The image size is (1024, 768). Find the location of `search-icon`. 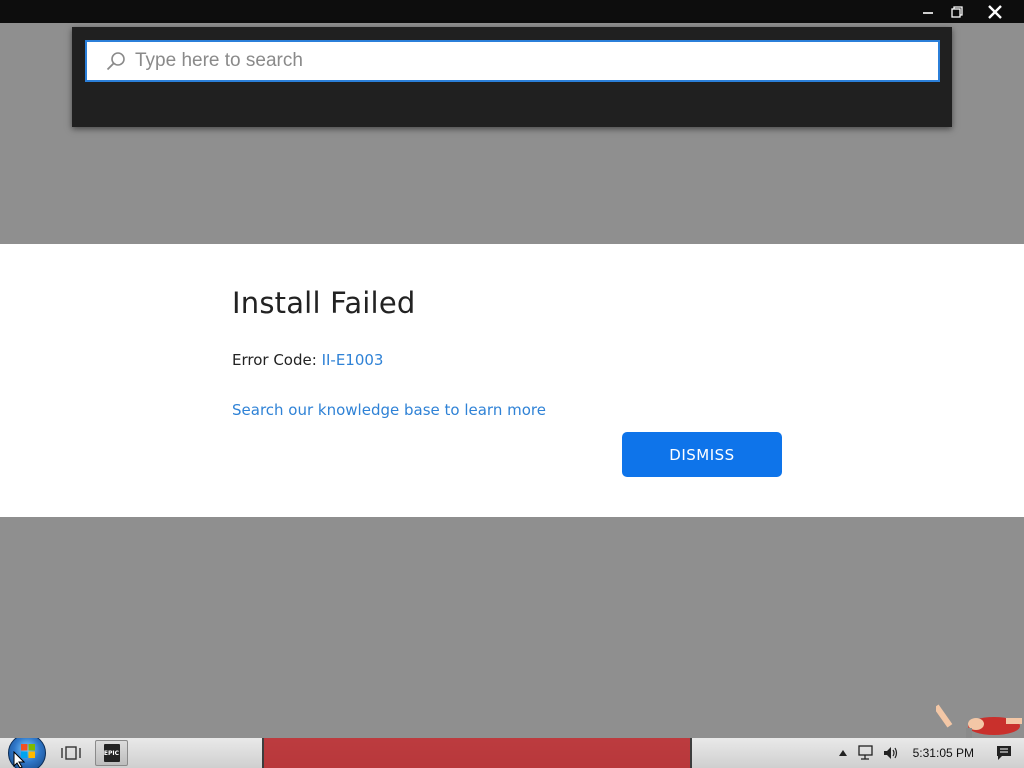

search-icon is located at coordinates (116, 61).